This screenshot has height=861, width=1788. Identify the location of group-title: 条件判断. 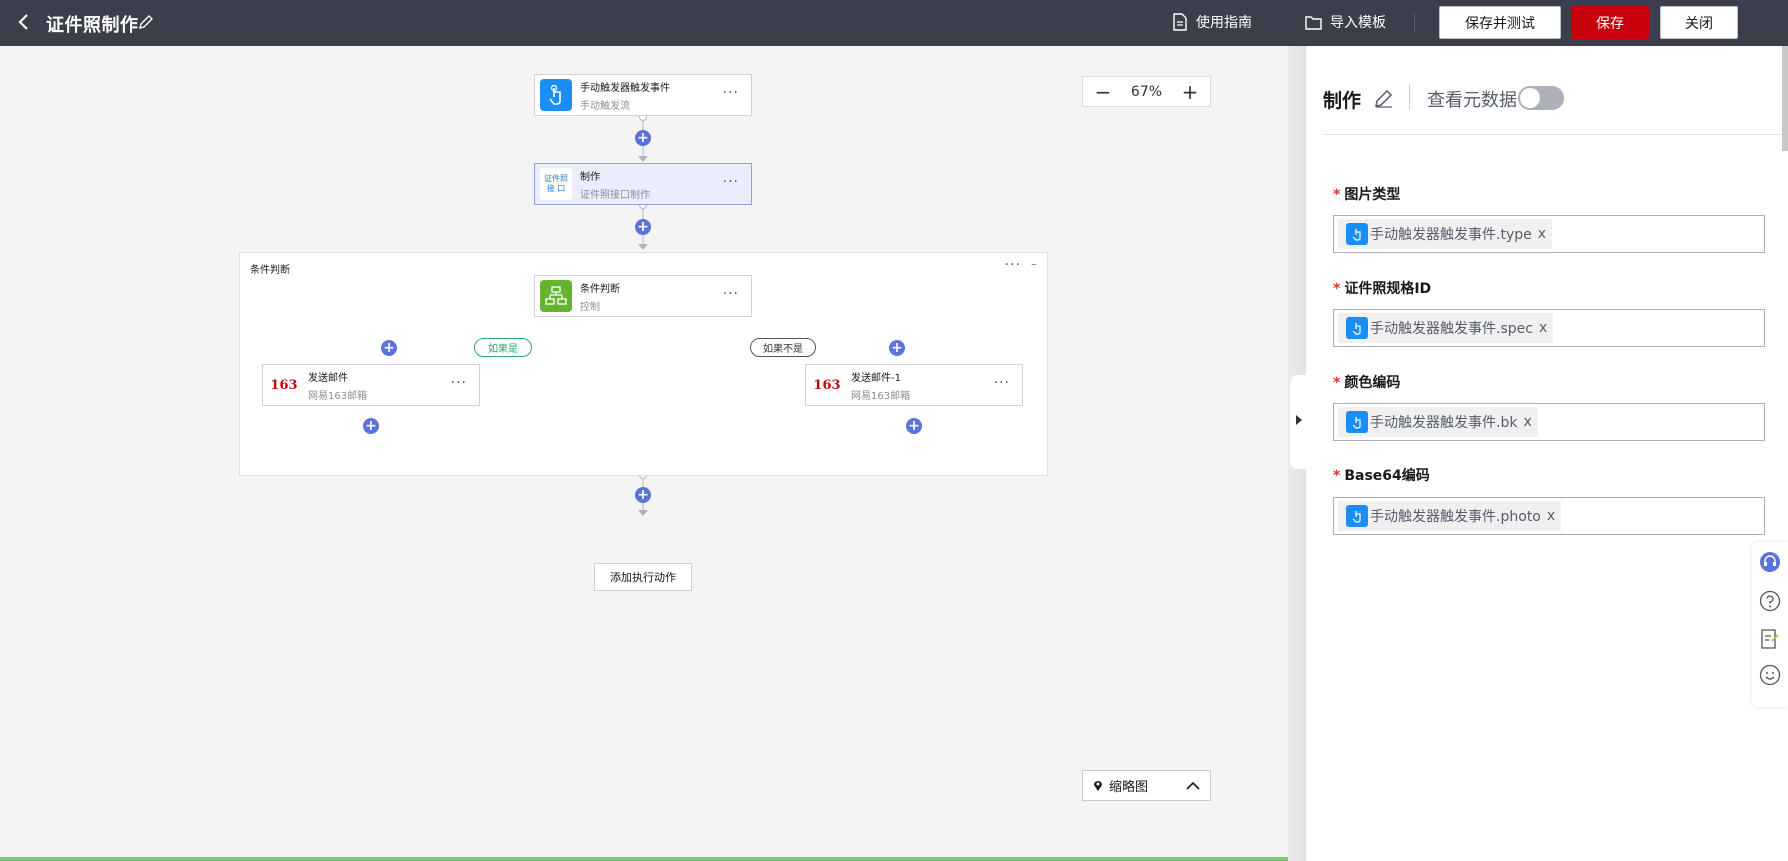
(270, 270).